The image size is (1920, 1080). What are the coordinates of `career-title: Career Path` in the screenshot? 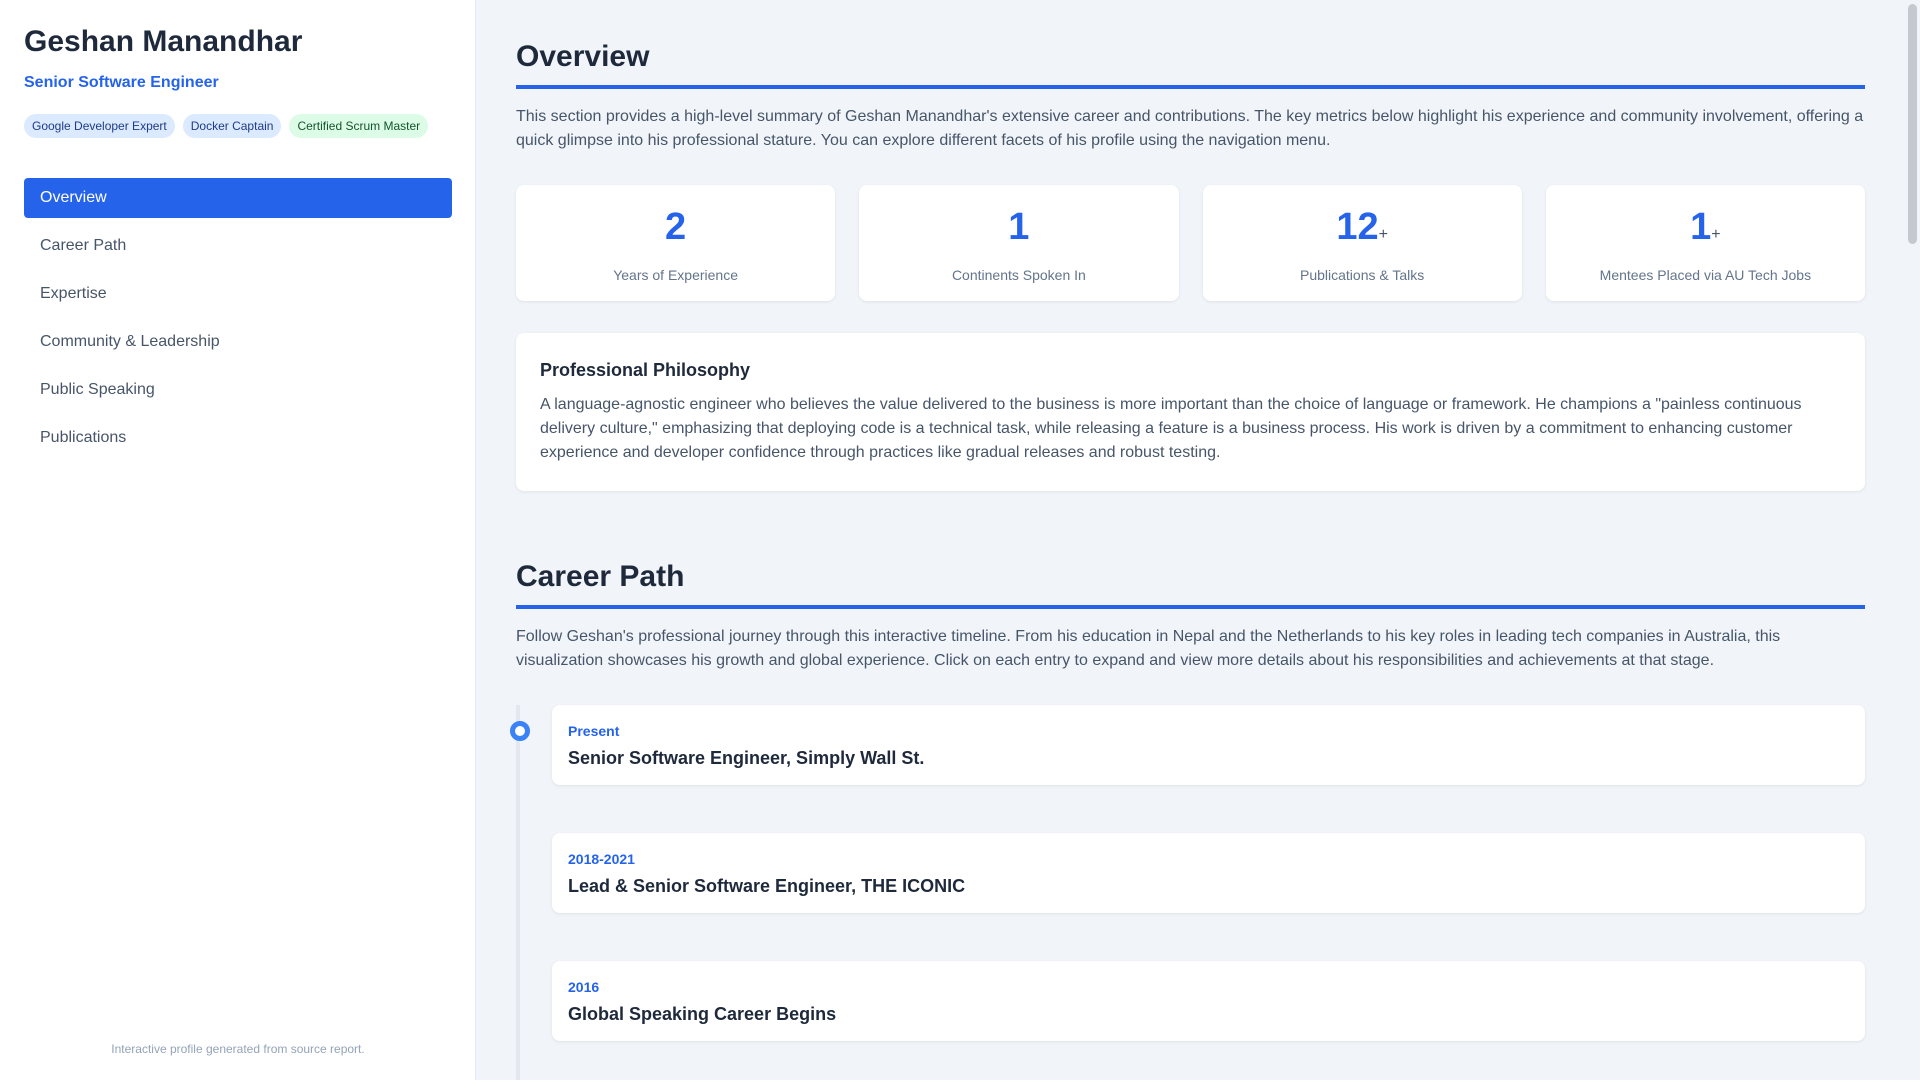 It's located at (1190, 584).